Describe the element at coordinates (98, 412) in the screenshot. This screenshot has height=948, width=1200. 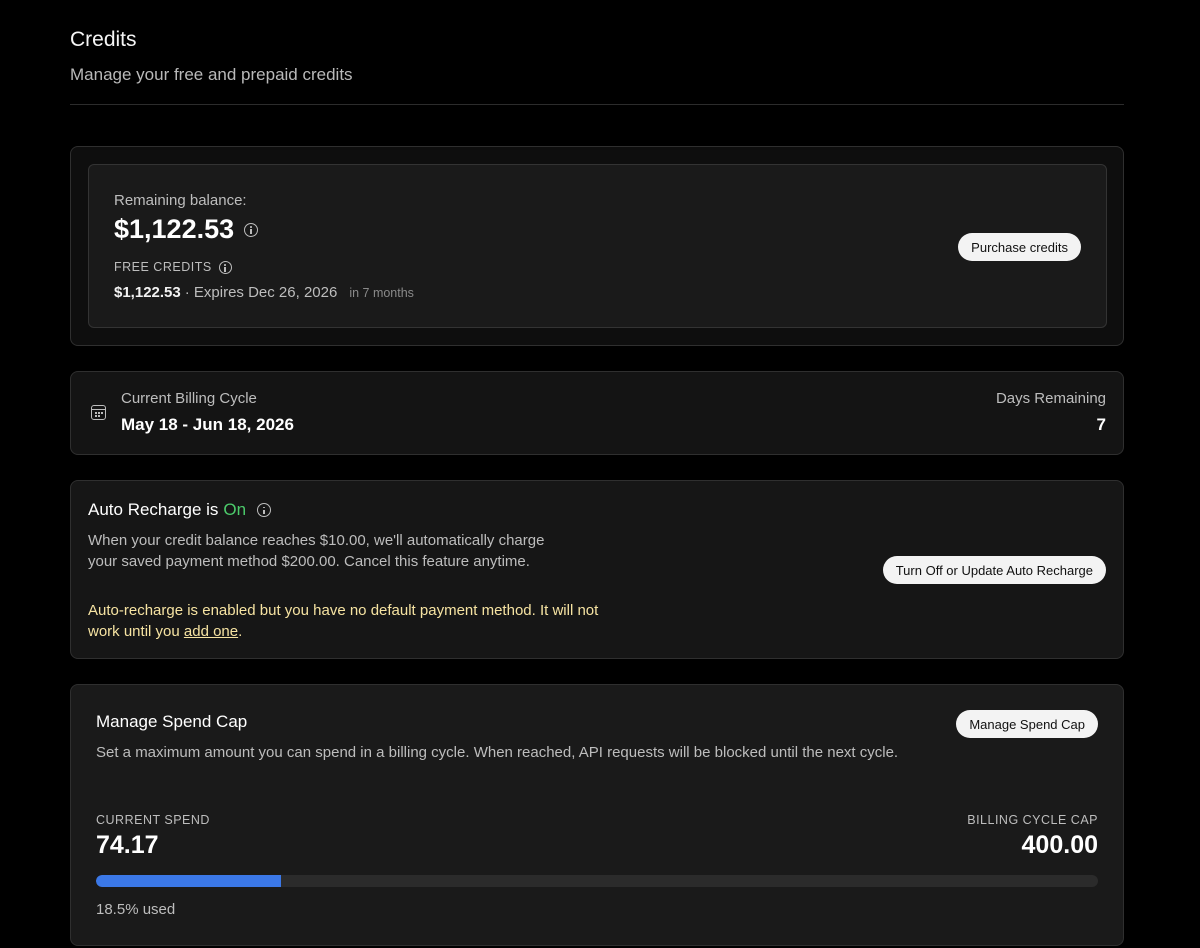
I see `calendar-icon` at that location.